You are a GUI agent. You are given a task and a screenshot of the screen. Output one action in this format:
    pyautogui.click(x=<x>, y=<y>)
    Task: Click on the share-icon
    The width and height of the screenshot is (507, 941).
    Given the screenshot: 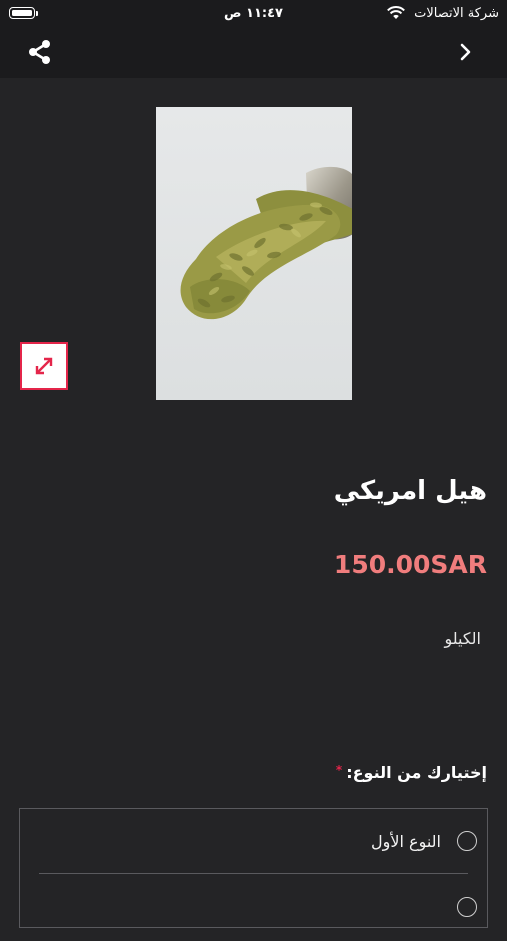 What is the action you would take?
    pyautogui.click(x=40, y=52)
    